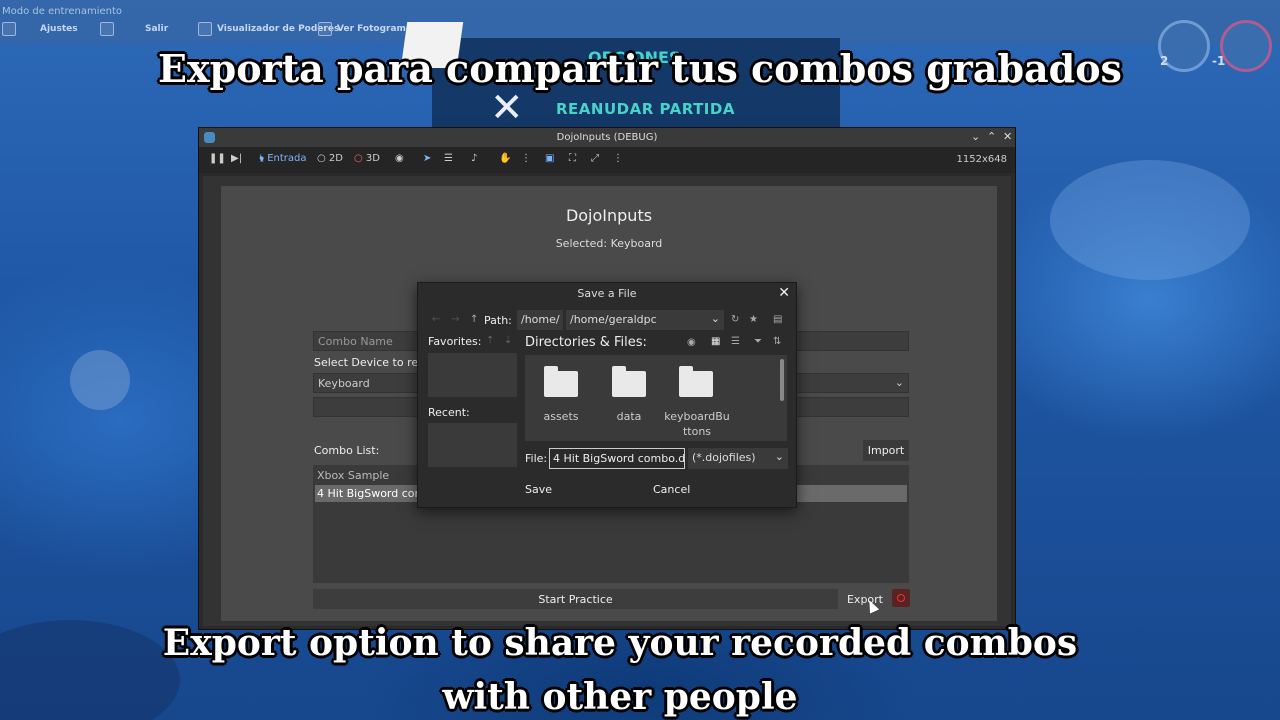 The width and height of the screenshot is (1280, 720). I want to click on filter-icon: ⏷, so click(758, 341).